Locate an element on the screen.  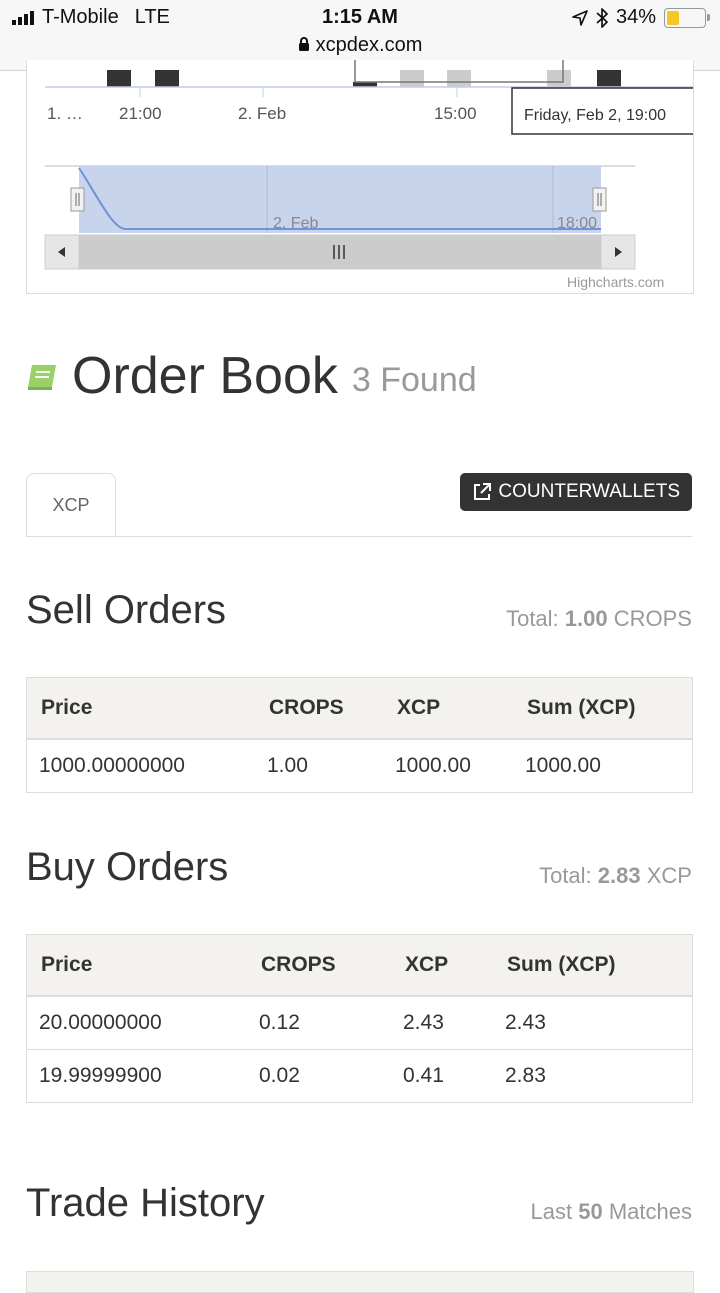
status-icons: 34% is located at coordinates (641, 17).